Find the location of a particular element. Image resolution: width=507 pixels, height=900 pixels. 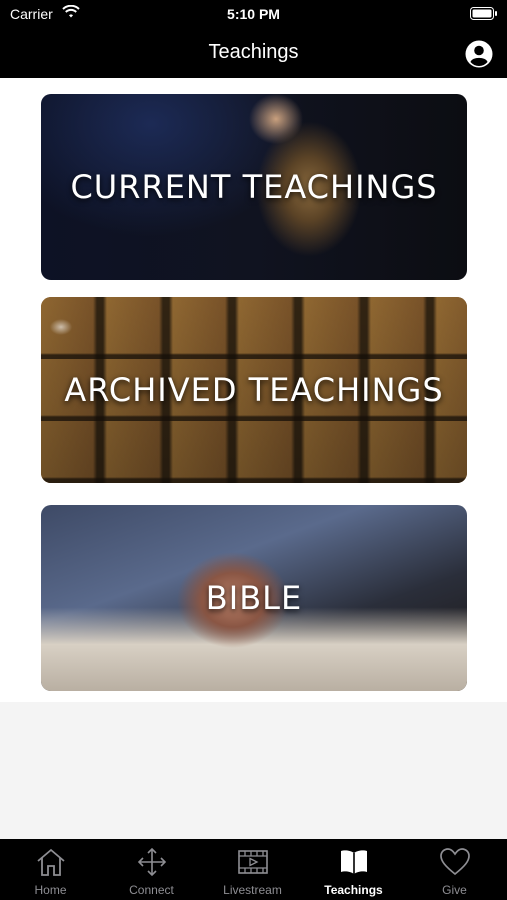

heart-icon is located at coordinates (454, 862).